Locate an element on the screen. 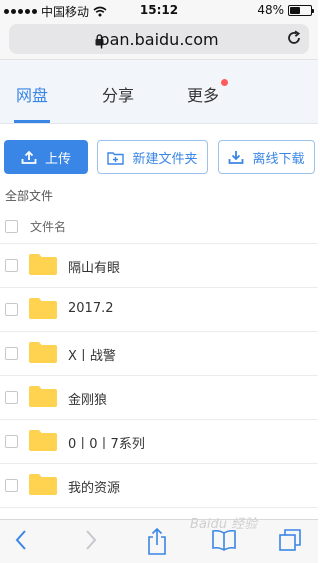 The image size is (320, 563). file-name: X丨战警 is located at coordinates (92, 356).